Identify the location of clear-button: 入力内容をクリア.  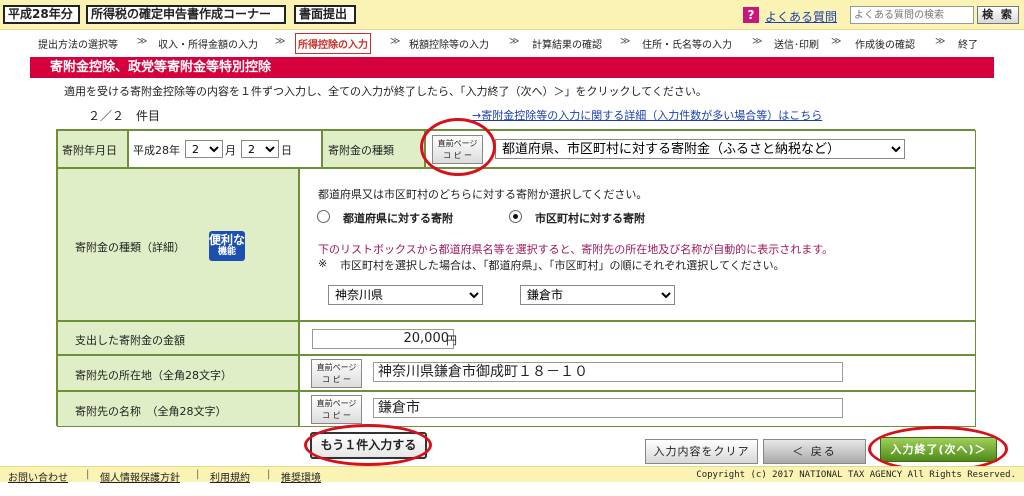
(701, 451).